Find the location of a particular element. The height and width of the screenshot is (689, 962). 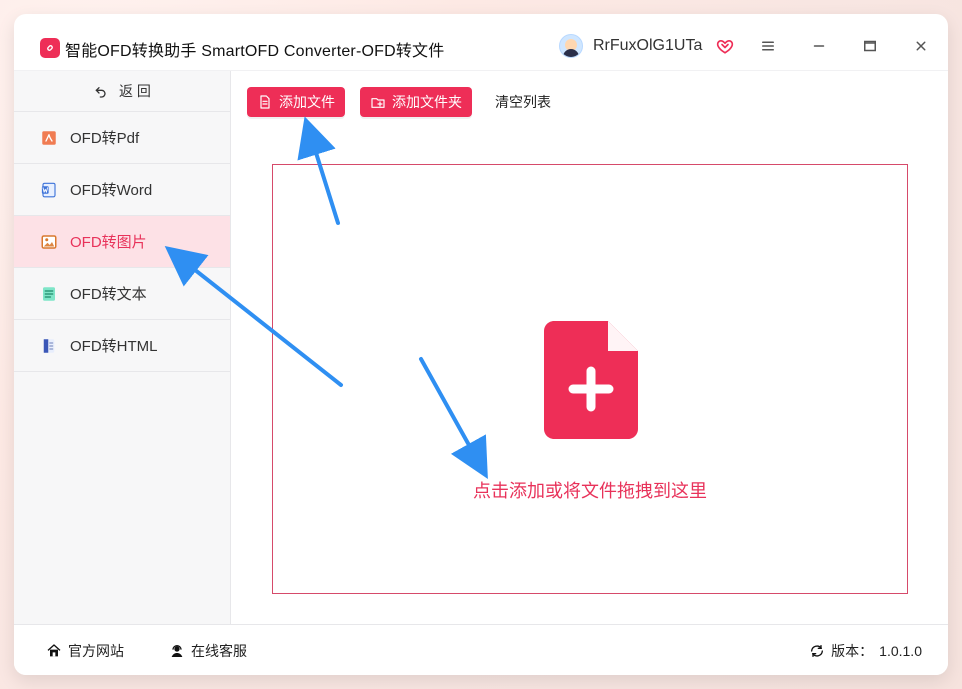

official-website-label: 官方网站 is located at coordinates (96, 651).